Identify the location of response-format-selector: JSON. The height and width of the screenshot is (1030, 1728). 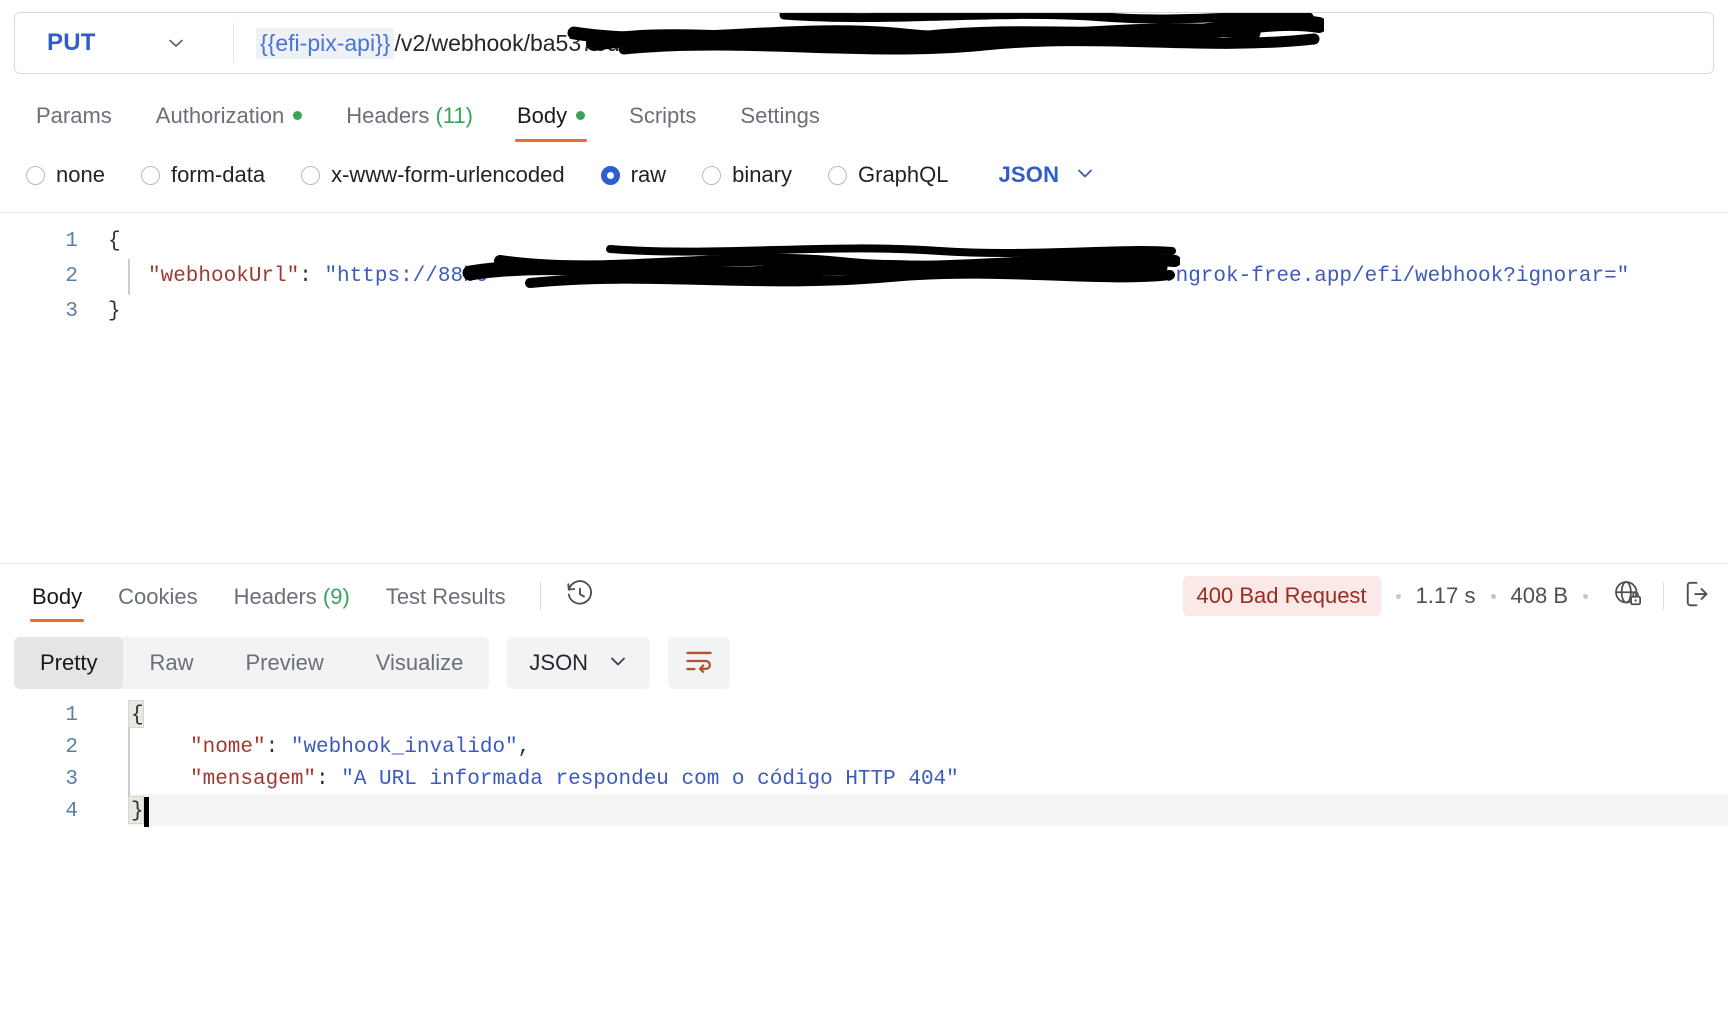
(579, 663).